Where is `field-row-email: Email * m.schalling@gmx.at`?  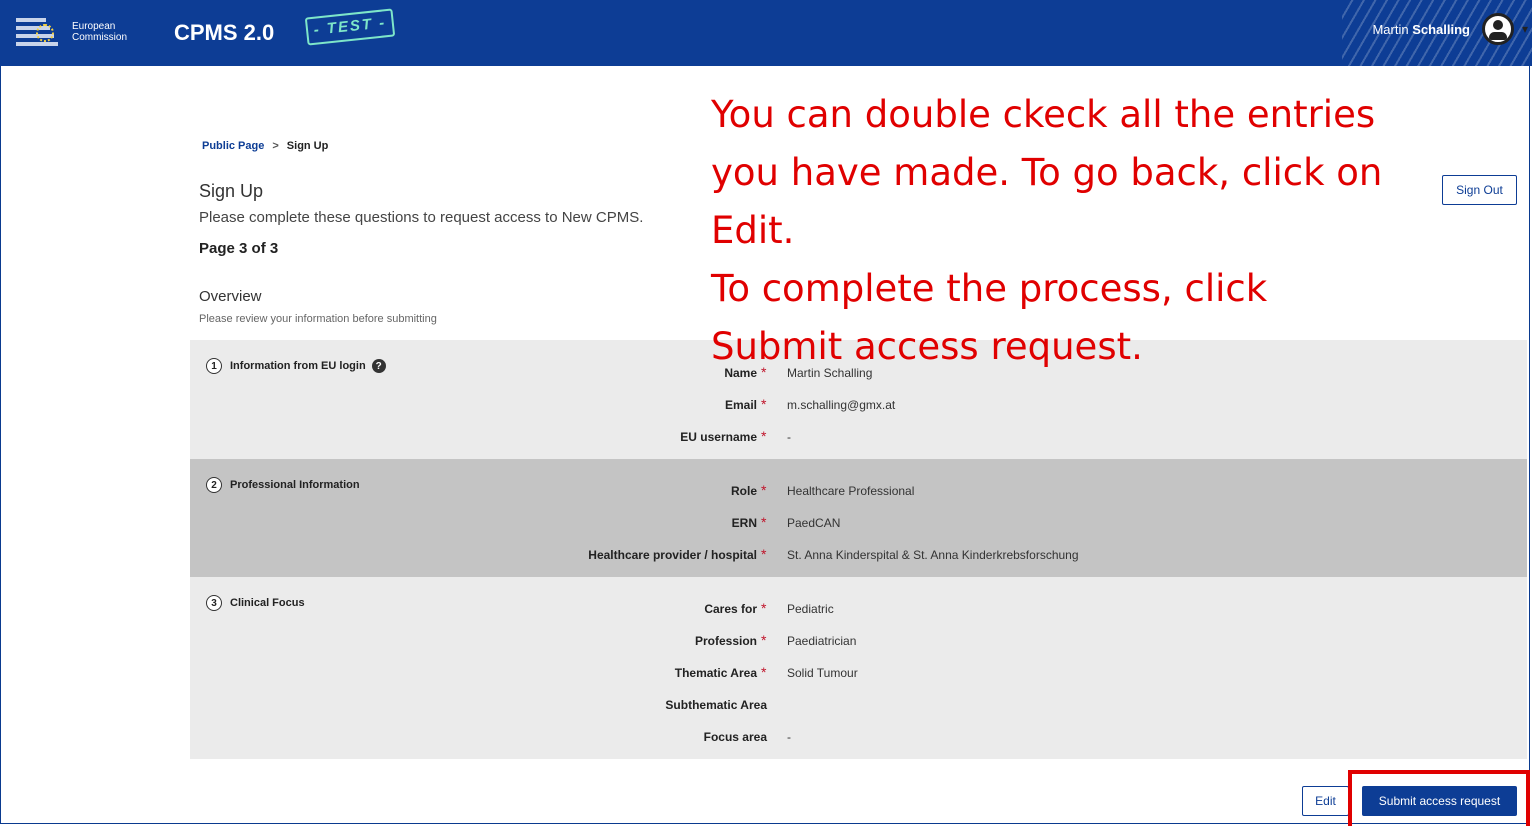 field-row-email: Email * m.schalling@gmx.at is located at coordinates (858, 407).